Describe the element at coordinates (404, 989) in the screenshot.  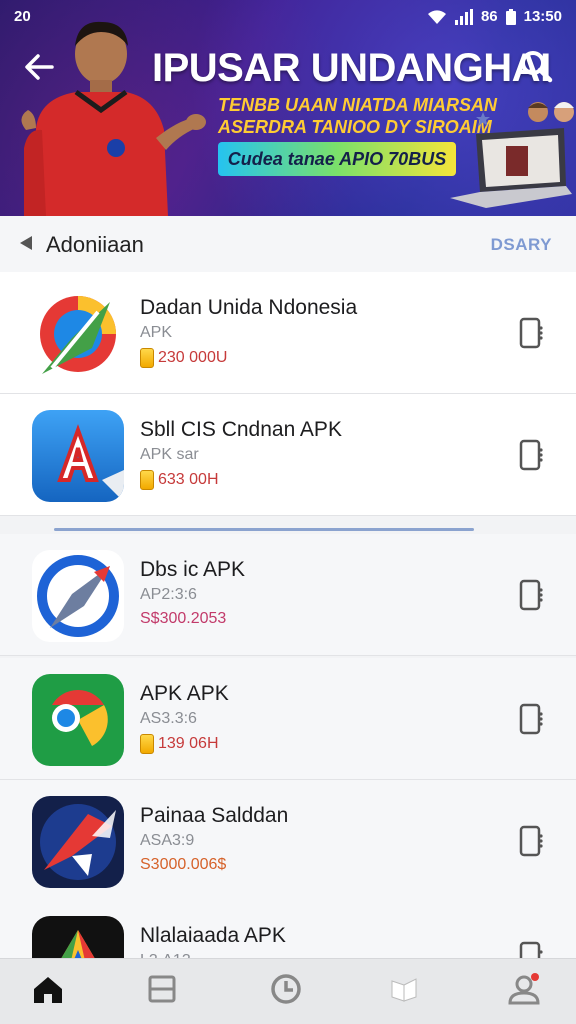
I see `media-icon` at that location.